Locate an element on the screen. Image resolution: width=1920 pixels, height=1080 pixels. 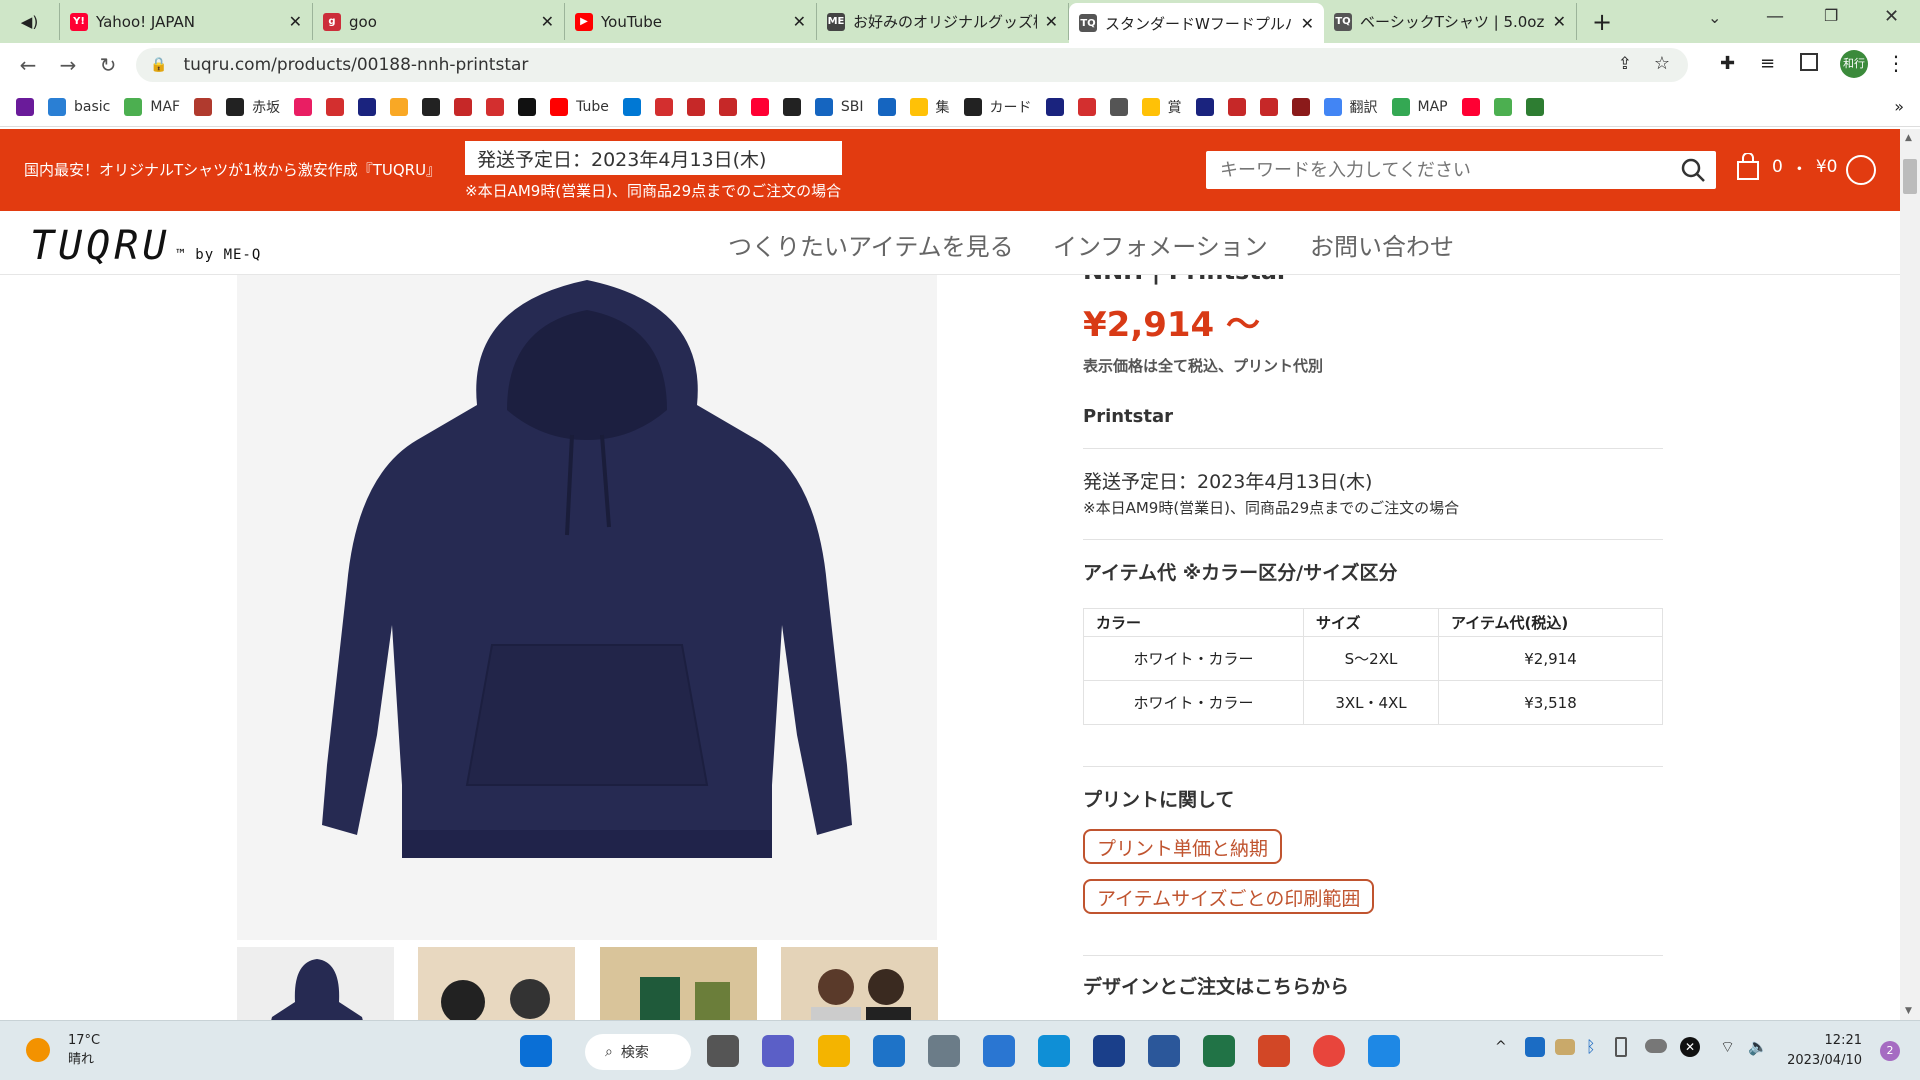
app-close-icon: ✕ is located at coordinates (1690, 1047).